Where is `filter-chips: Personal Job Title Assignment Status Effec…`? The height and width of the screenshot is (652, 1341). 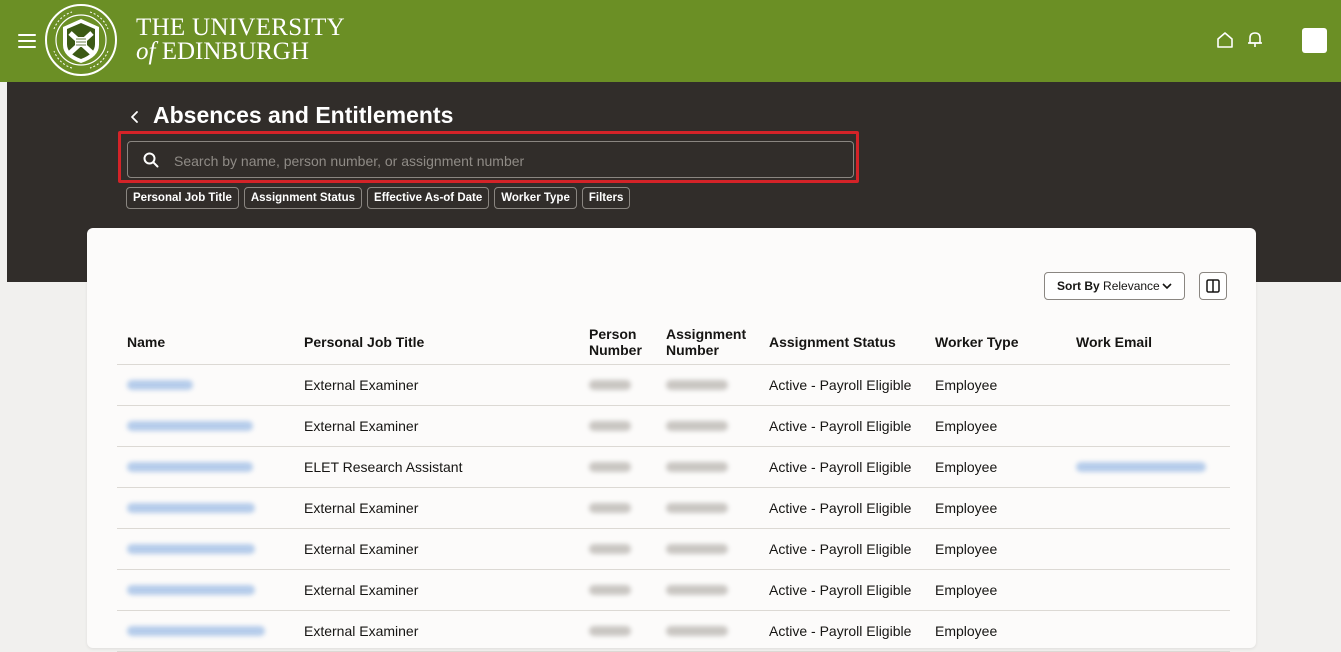
filter-chips: Personal Job Title Assignment Status Effec… is located at coordinates (380, 199).